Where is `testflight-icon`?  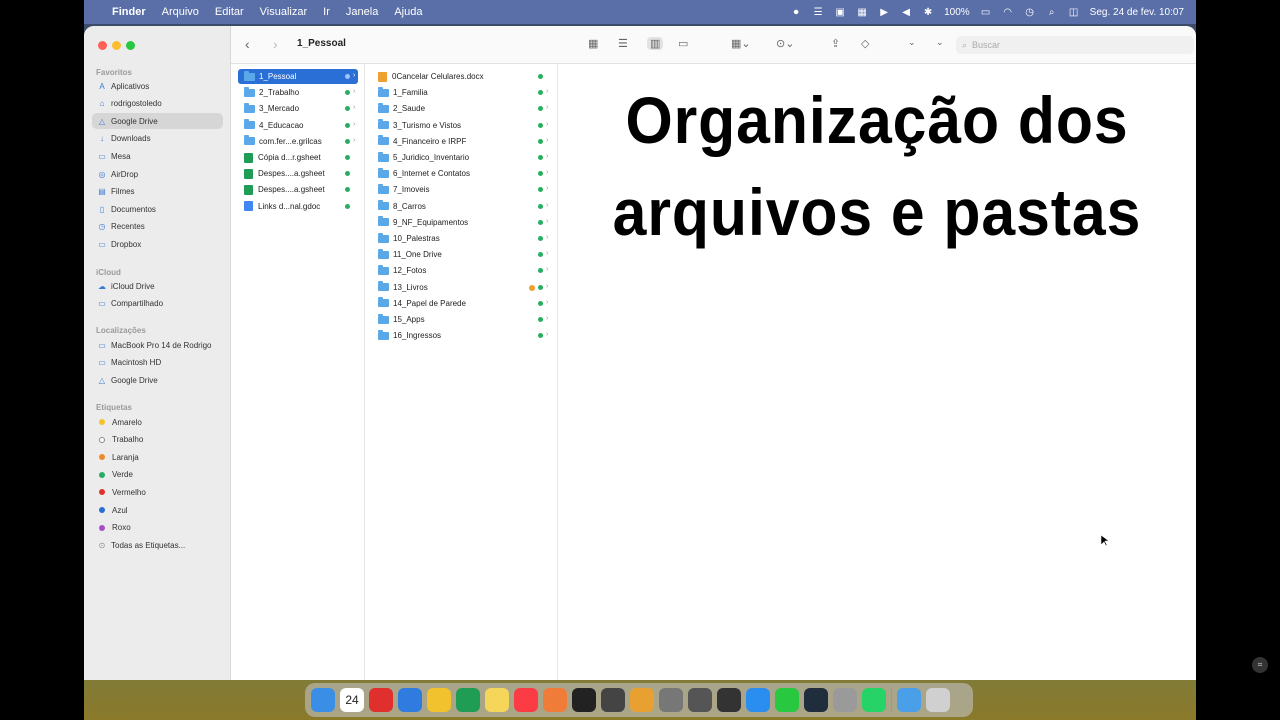 testflight-icon is located at coordinates (468, 700).